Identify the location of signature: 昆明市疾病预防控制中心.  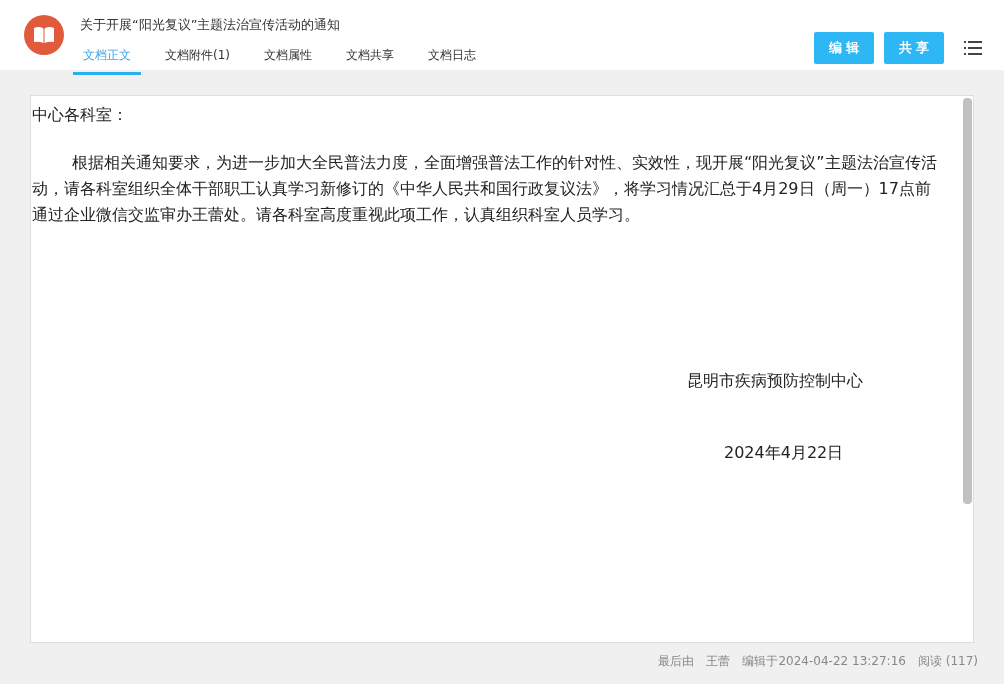
(775, 381).